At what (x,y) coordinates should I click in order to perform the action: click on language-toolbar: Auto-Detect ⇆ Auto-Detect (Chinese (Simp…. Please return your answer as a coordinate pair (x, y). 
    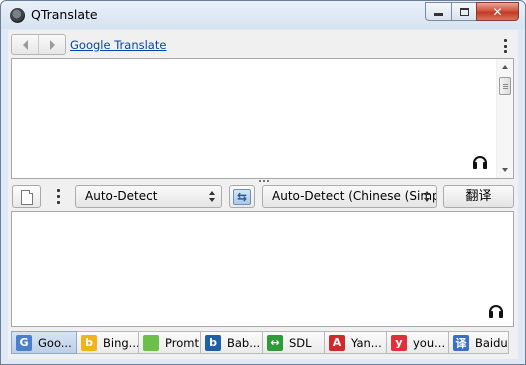
    Looking at the image, I should click on (263, 196).